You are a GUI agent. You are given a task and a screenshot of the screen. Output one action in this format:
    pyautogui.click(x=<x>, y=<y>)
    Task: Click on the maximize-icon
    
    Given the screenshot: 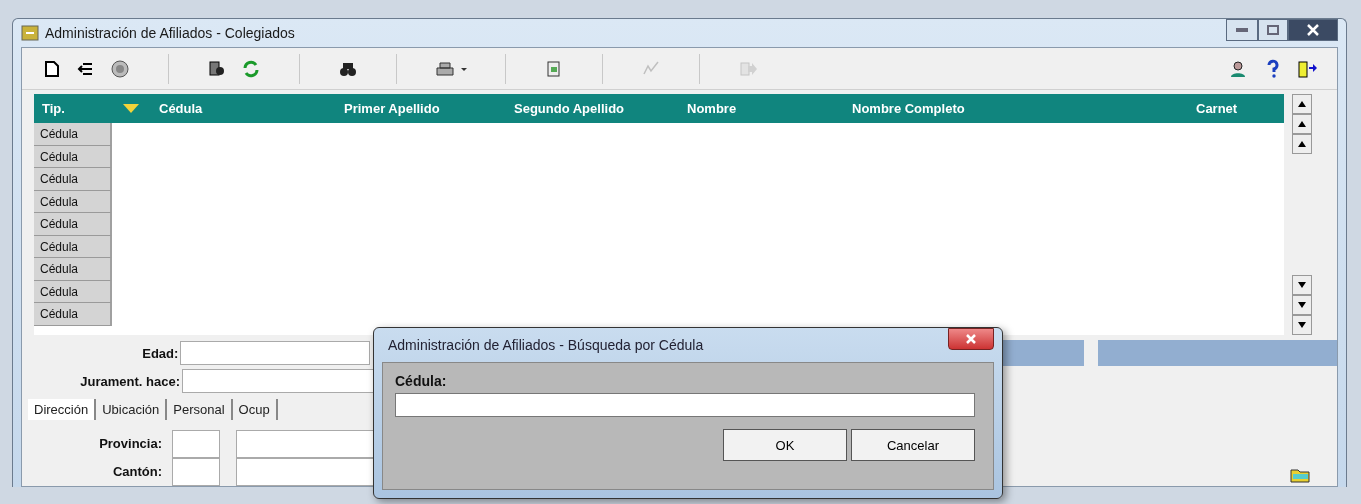 What is the action you would take?
    pyautogui.click(x=1273, y=30)
    